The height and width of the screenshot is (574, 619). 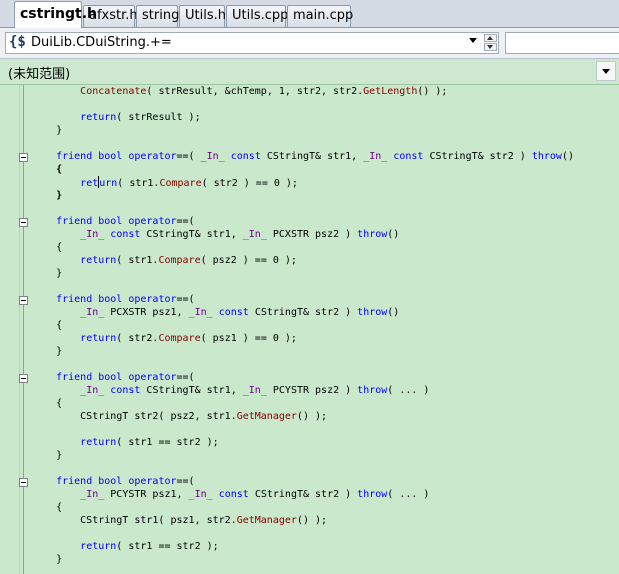 What do you see at coordinates (116, 117) in the screenshot?
I see `code-line: return( strResult );` at bounding box center [116, 117].